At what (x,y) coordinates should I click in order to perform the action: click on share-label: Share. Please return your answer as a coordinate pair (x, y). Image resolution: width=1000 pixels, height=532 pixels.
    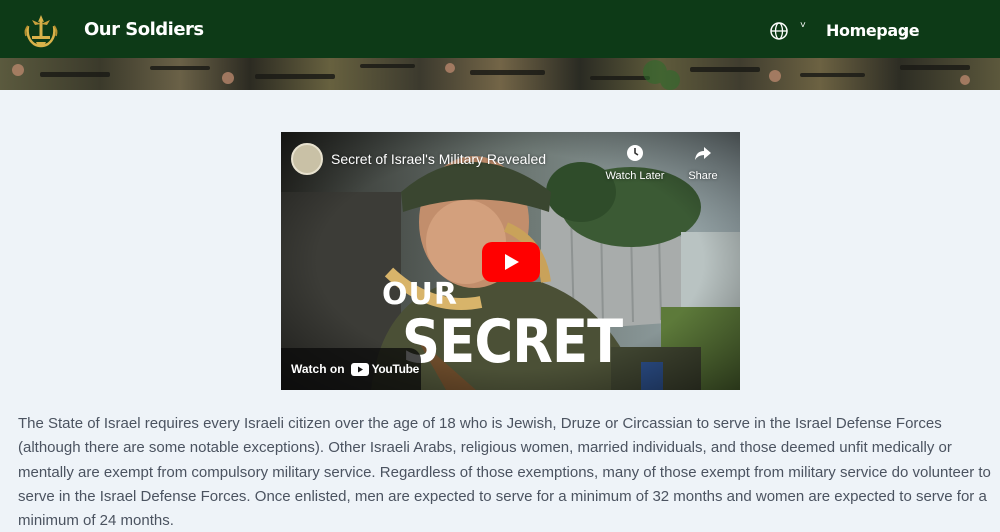
    Looking at the image, I should click on (703, 176).